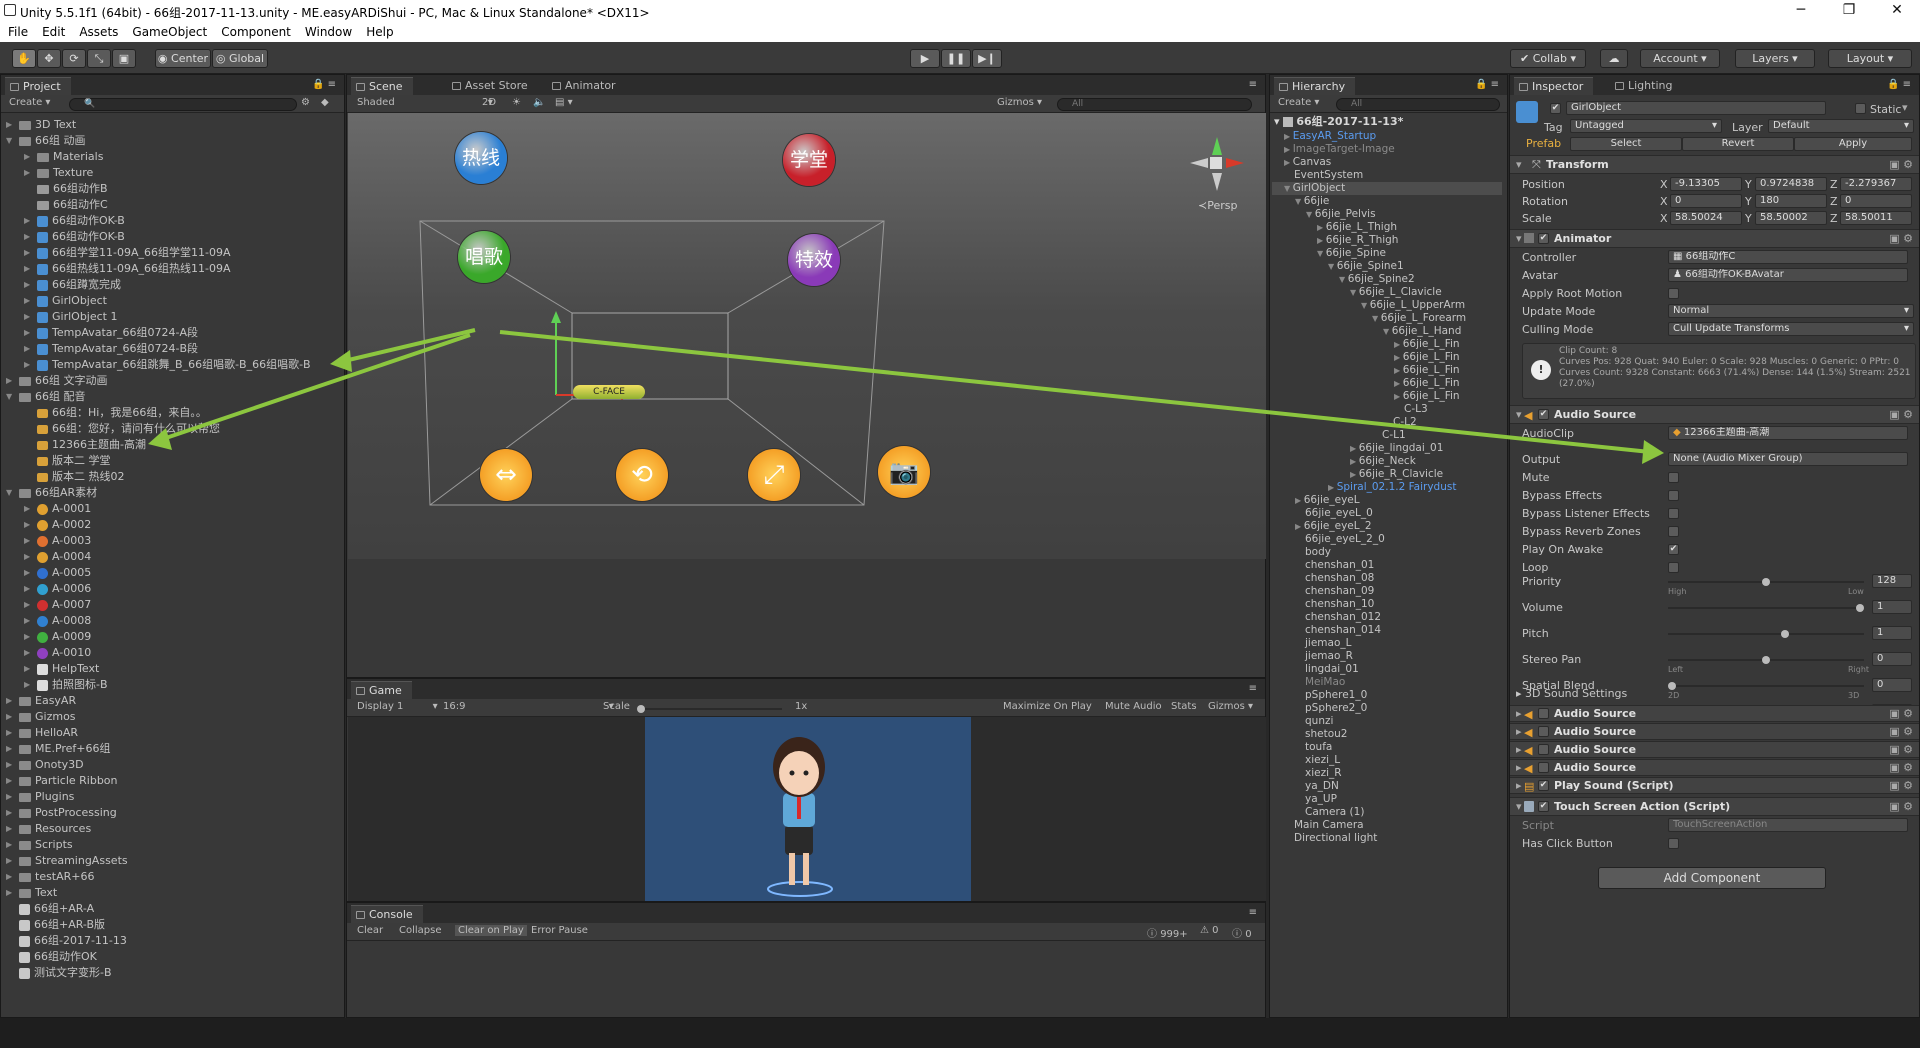 The width and height of the screenshot is (1920, 1048). What do you see at coordinates (66, 189) in the screenshot?
I see `project-asset-row: 66组动作B` at bounding box center [66, 189].